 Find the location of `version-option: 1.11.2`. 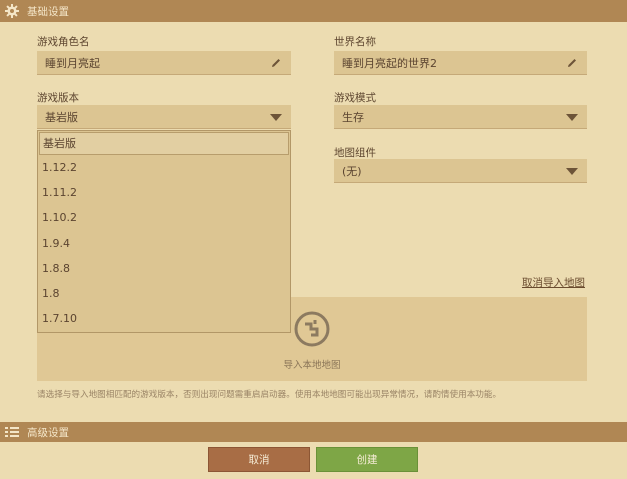

version-option: 1.11.2 is located at coordinates (164, 192).